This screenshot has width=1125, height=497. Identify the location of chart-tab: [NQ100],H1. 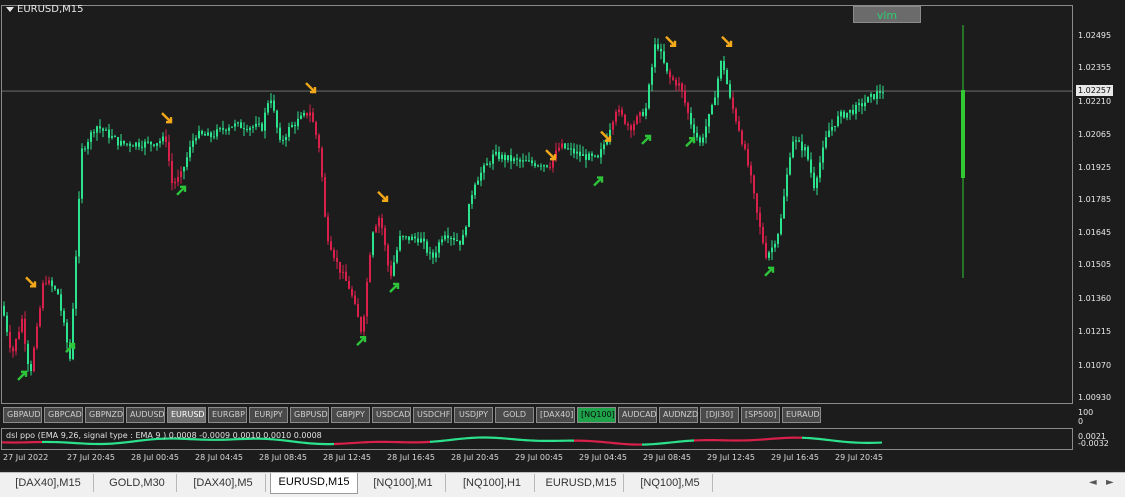
(492, 483).